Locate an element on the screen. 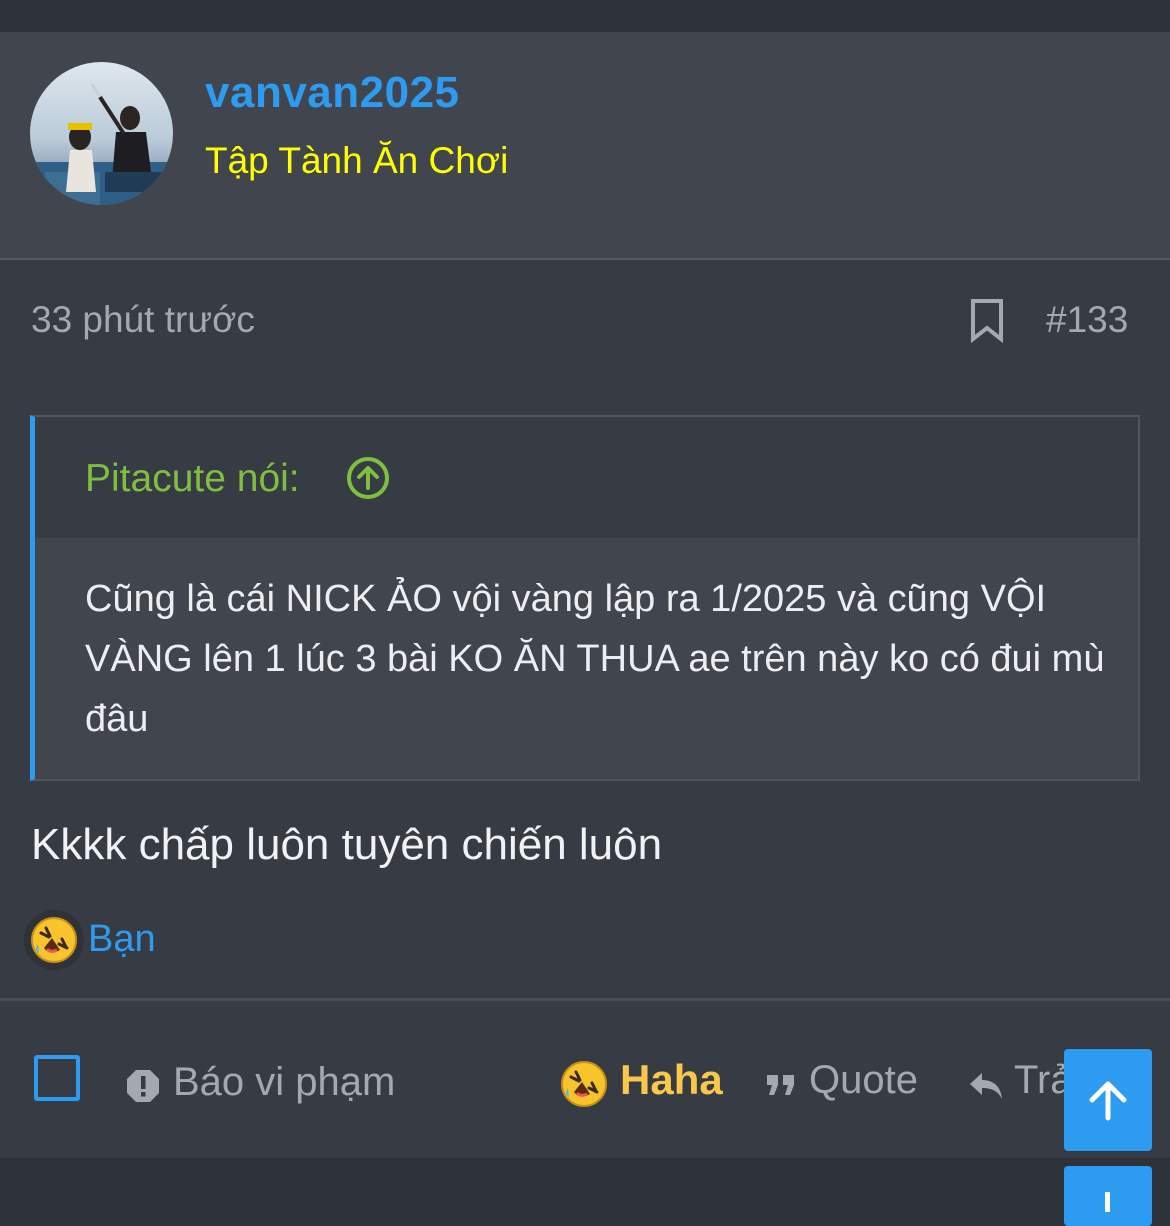  post-number: #133 is located at coordinates (1087, 320).